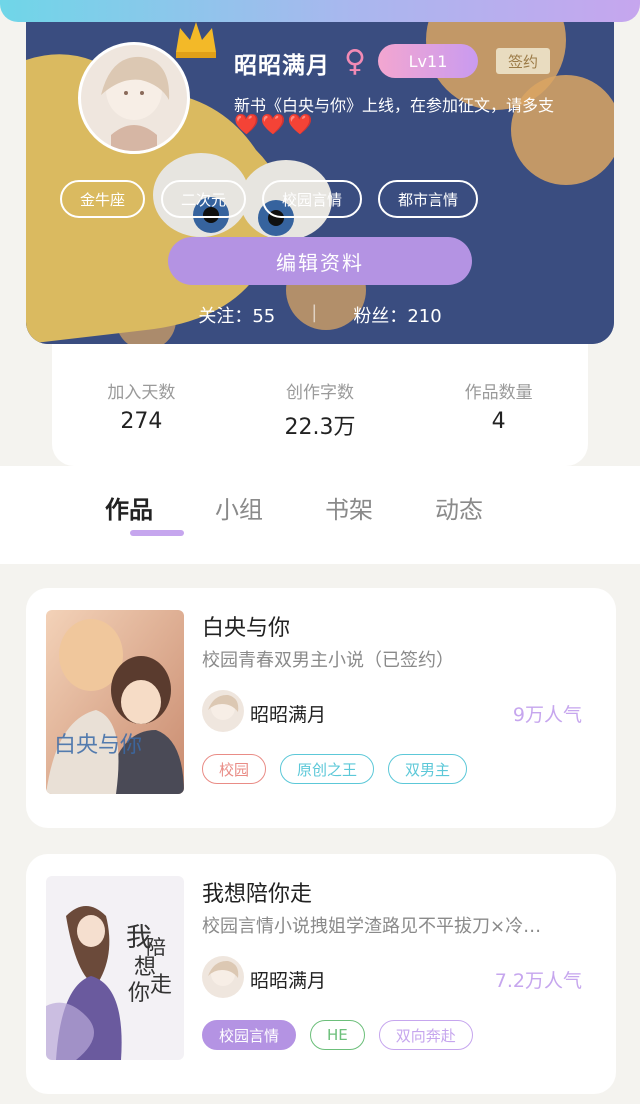 Image resolution: width=640 pixels, height=1104 pixels. I want to click on username: 昭昭满月, so click(282, 66).